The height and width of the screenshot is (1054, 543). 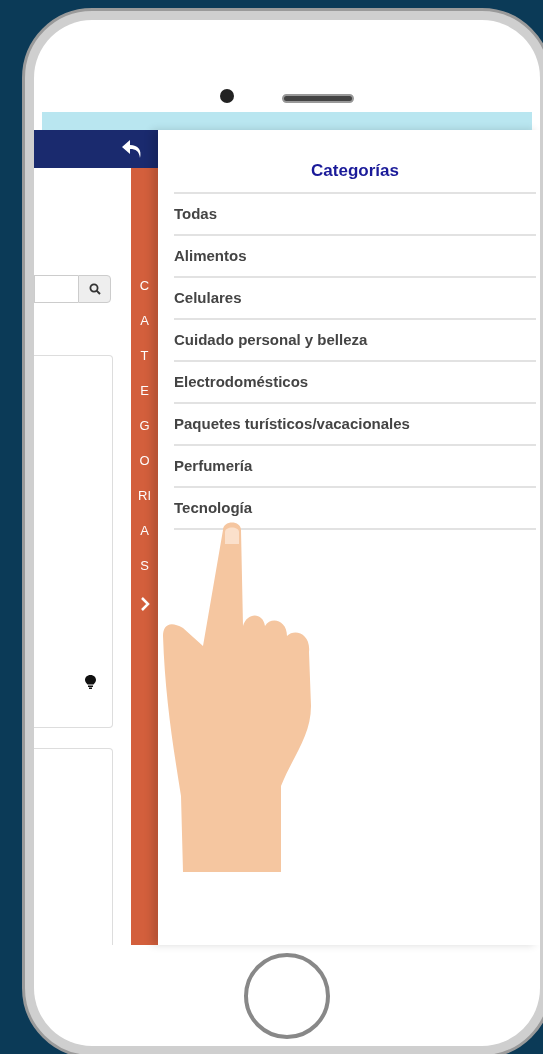 What do you see at coordinates (355, 380) in the screenshot?
I see `category-item: Electrodomésticos` at bounding box center [355, 380].